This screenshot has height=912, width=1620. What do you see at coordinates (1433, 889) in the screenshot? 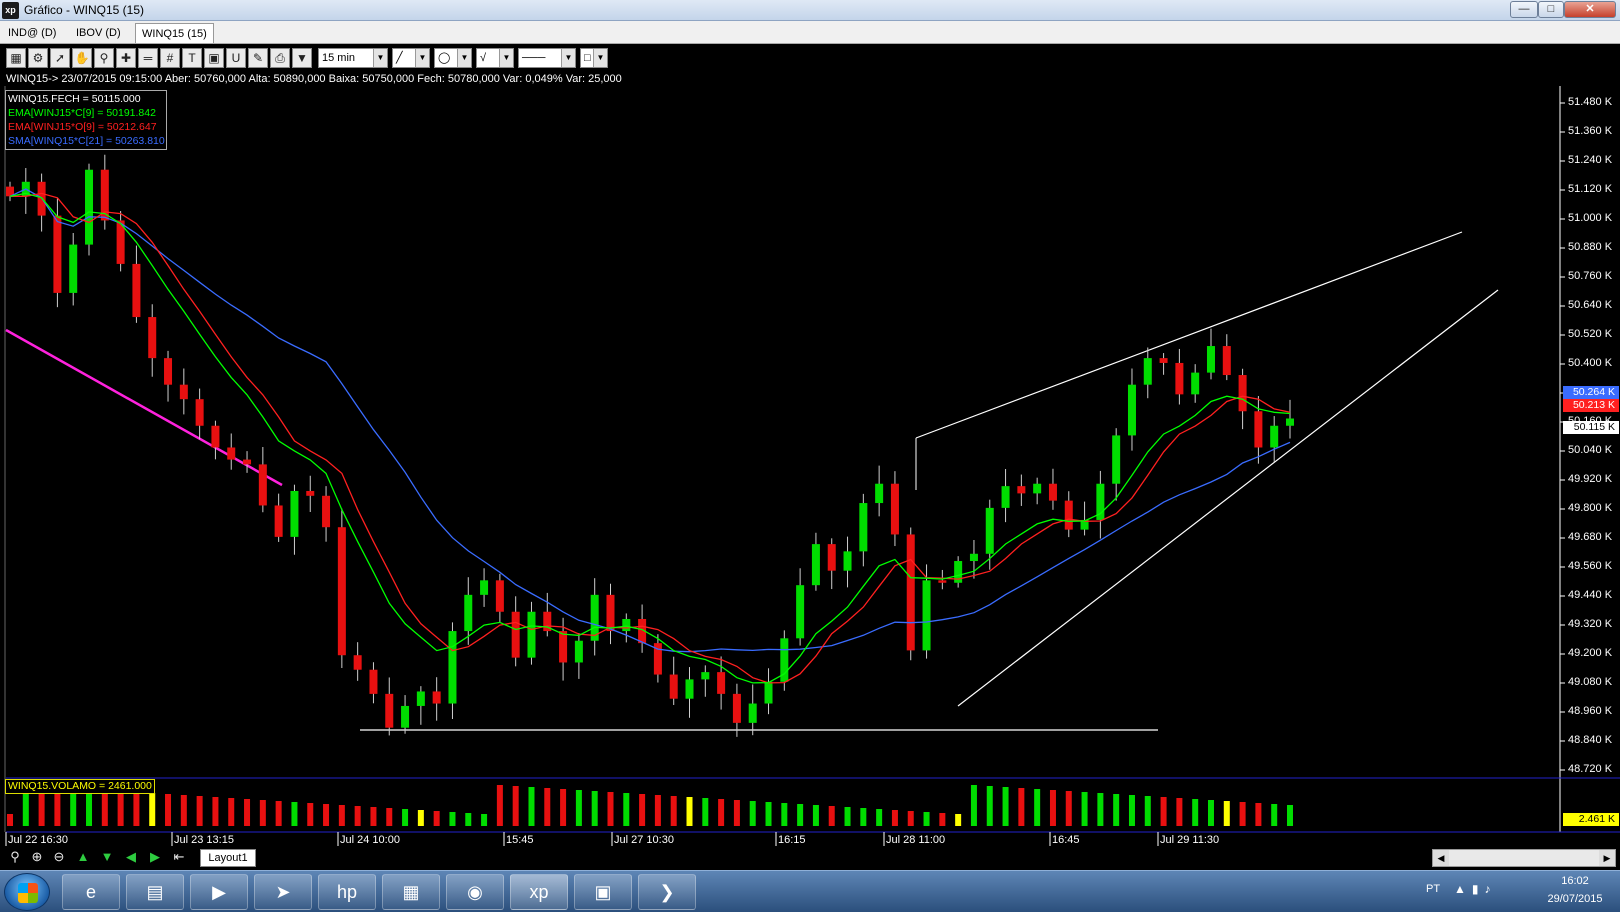
I see `language-indicator: PT` at bounding box center [1433, 889].